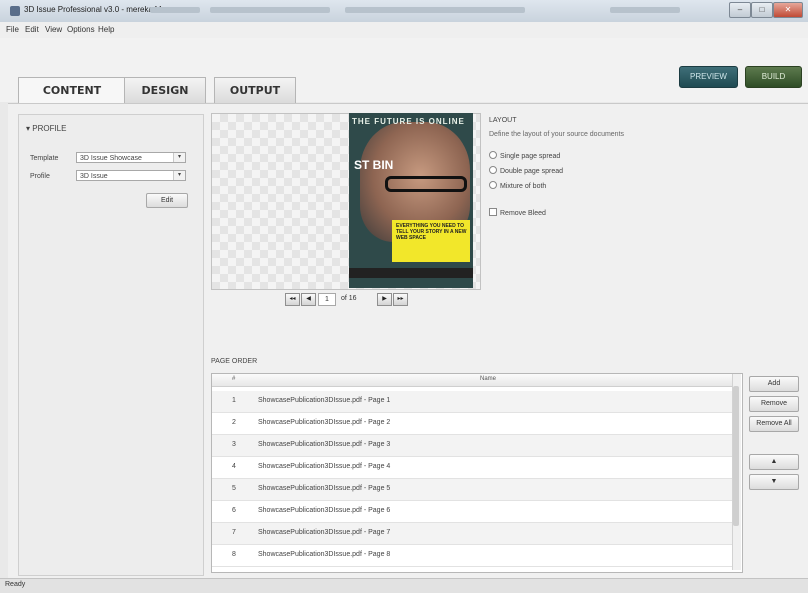 This screenshot has height=593, width=808. What do you see at coordinates (255, 90) in the screenshot?
I see `tab-output: OUTPUT` at bounding box center [255, 90].